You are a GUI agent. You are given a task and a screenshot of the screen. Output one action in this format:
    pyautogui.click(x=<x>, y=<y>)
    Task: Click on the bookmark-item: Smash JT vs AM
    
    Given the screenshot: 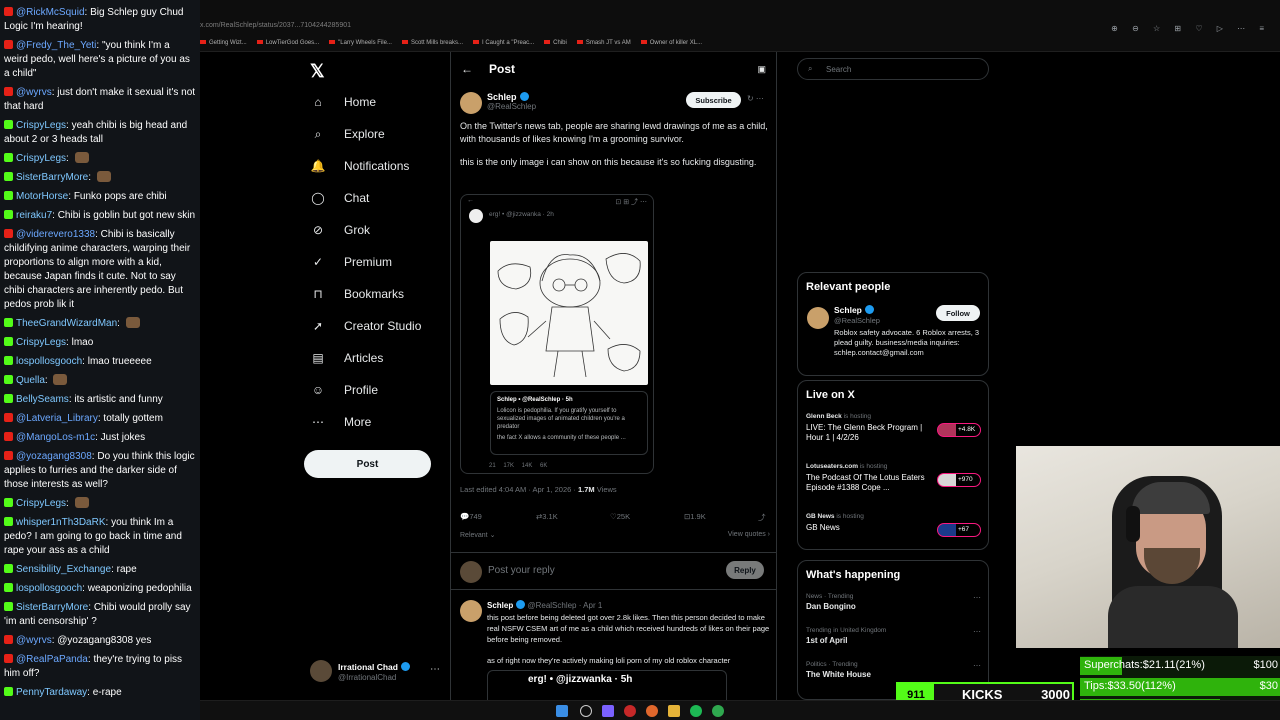 What is the action you would take?
    pyautogui.click(x=604, y=43)
    